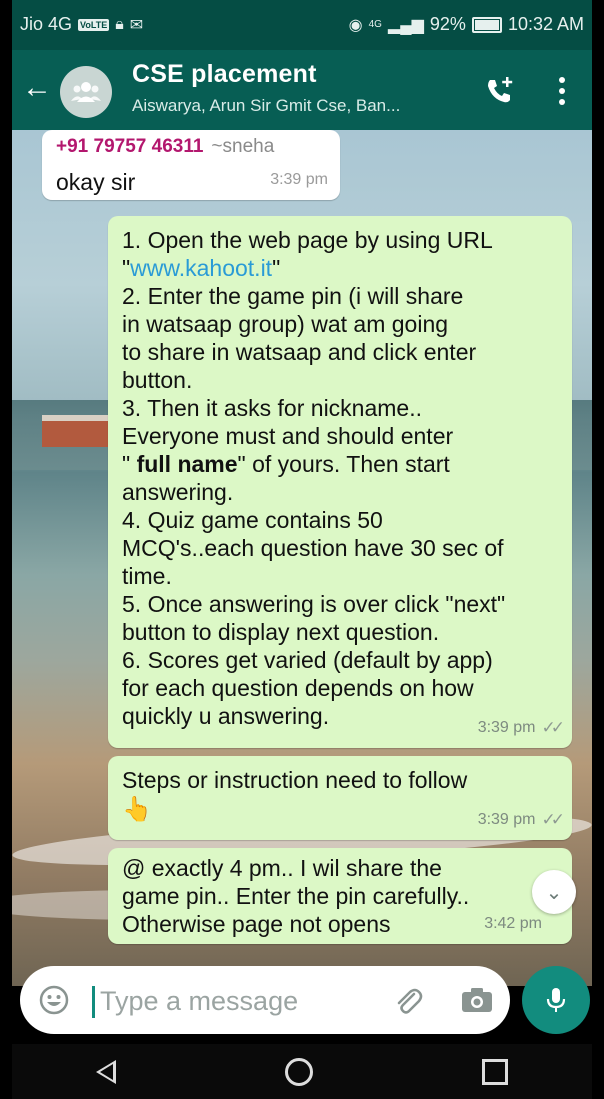 The height and width of the screenshot is (1099, 604). I want to click on chevron-double-down-icon: ⌄, so click(554, 892).